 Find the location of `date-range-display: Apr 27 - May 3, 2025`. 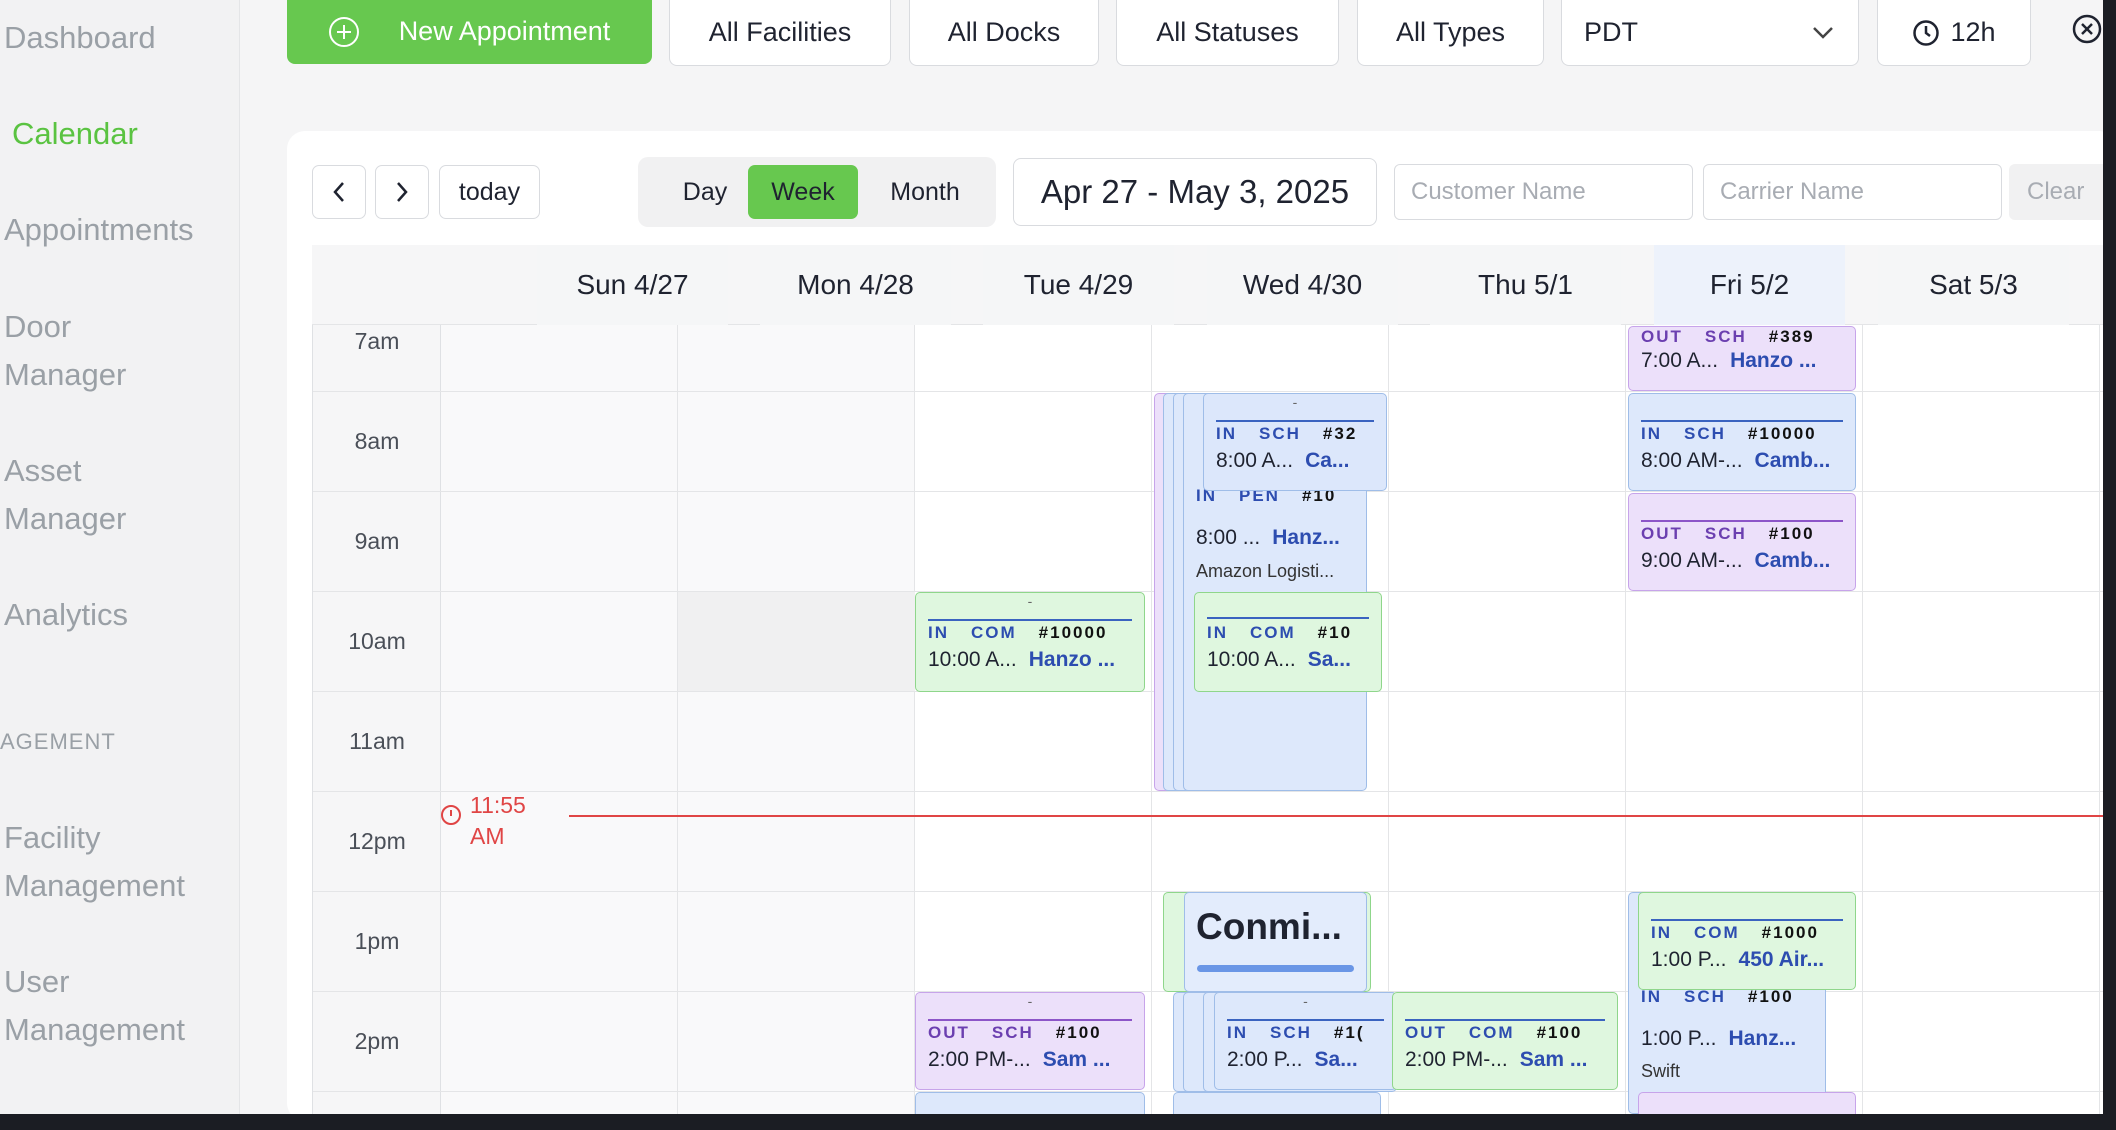

date-range-display: Apr 27 - May 3, 2025 is located at coordinates (1195, 192).